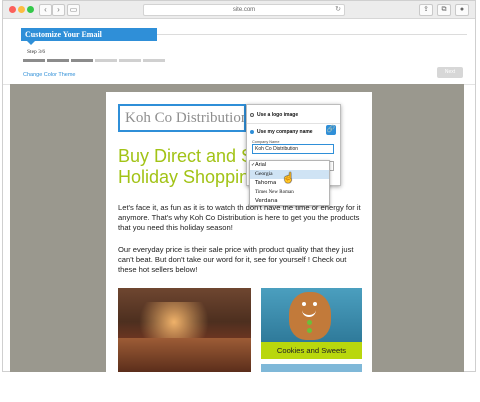  I want to click on ribbon-divider, so click(312, 34).